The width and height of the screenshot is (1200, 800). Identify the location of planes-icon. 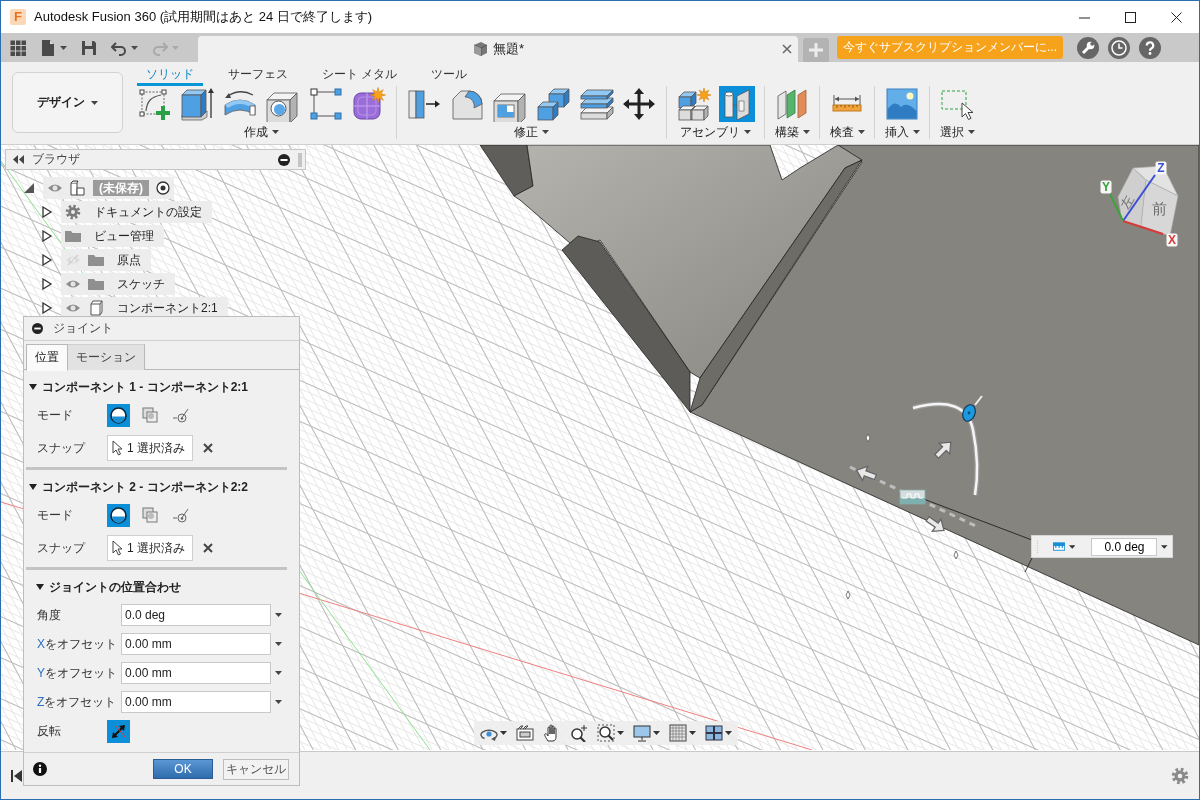
(792, 104).